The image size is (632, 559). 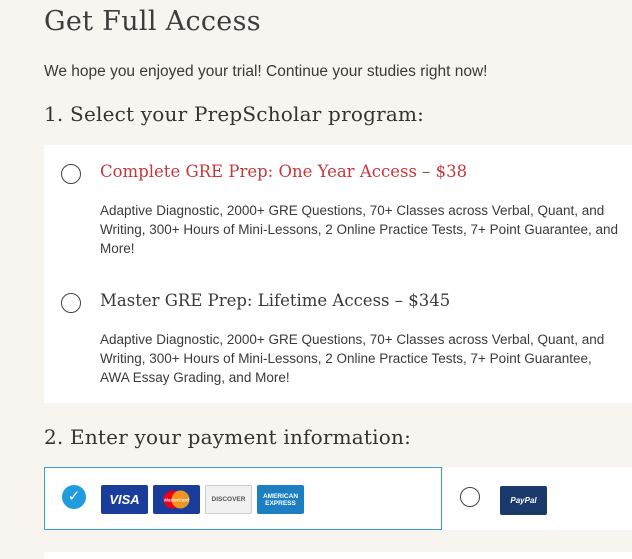 What do you see at coordinates (74, 497) in the screenshot?
I see `checkmark-icon: ✓` at bounding box center [74, 497].